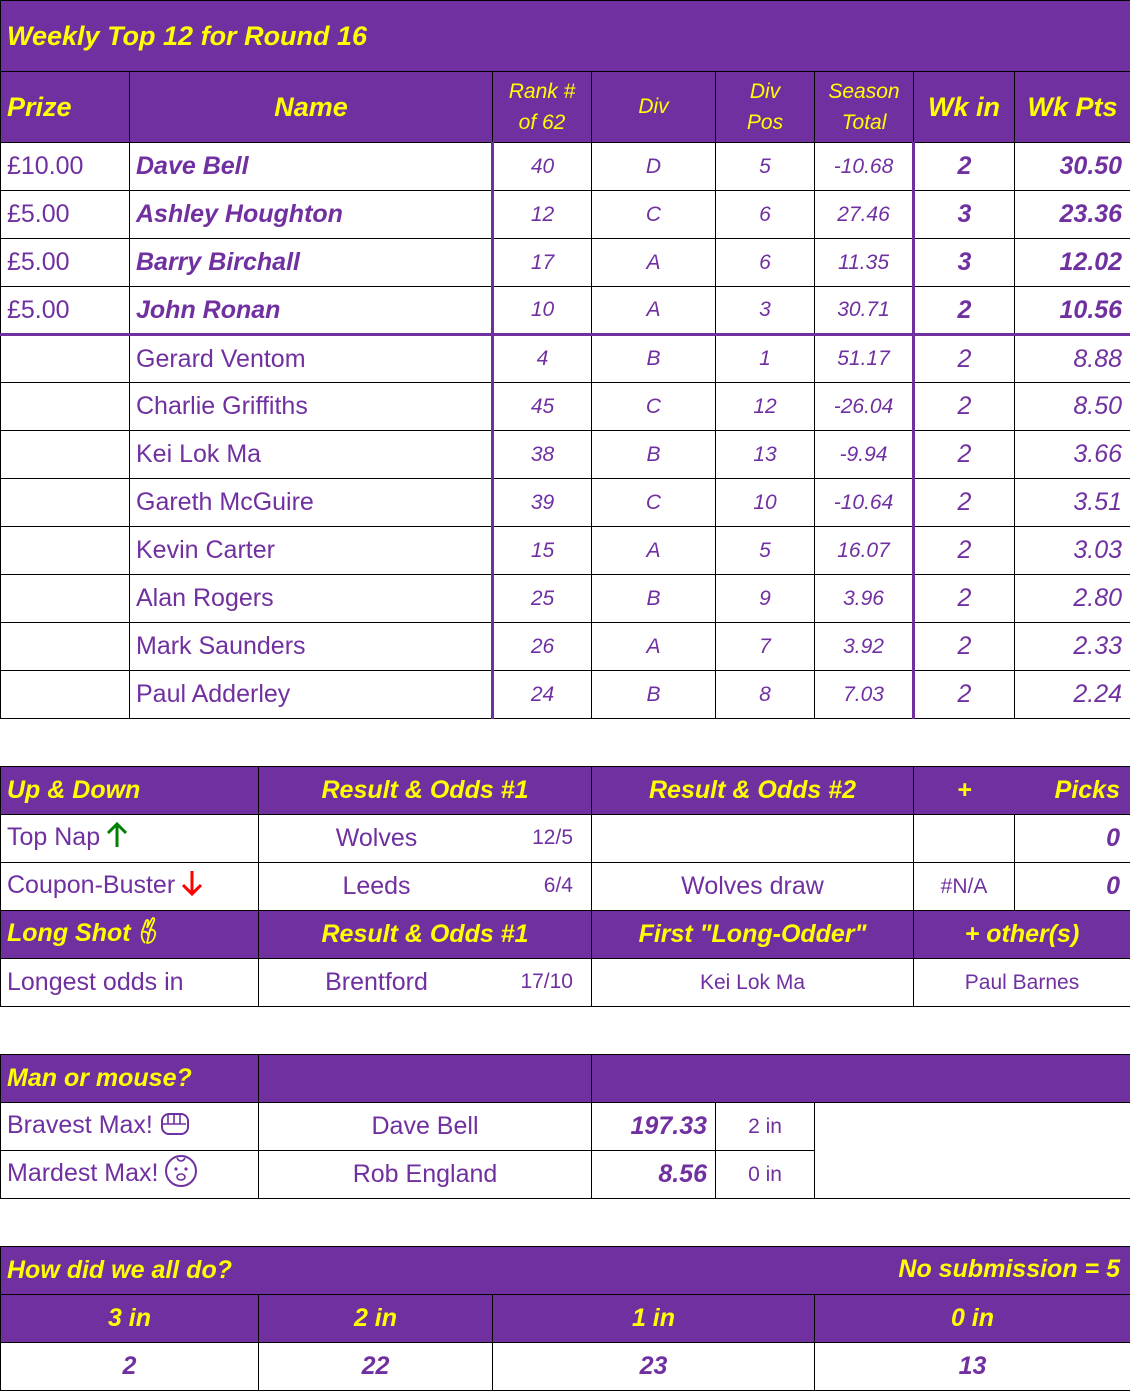 Image resolution: width=1130 pixels, height=1392 pixels. I want to click on summary-title-cell: How did we all do? No submission = 5, so click(565, 1270).